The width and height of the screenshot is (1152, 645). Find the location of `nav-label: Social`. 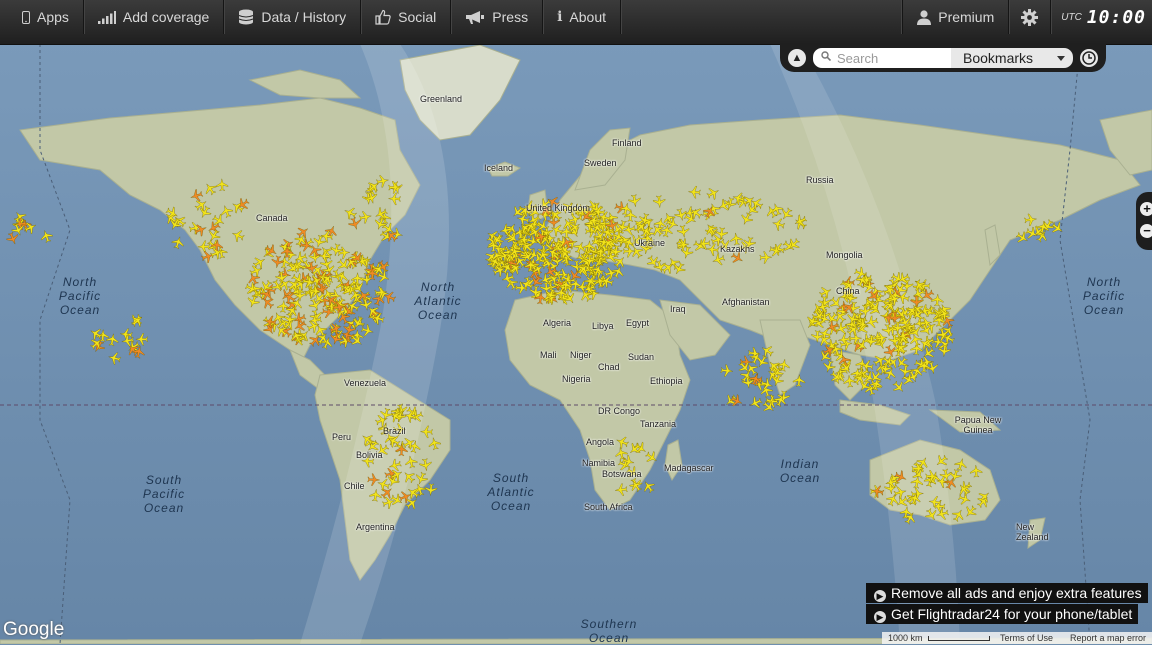

nav-label: Social is located at coordinates (417, 17).